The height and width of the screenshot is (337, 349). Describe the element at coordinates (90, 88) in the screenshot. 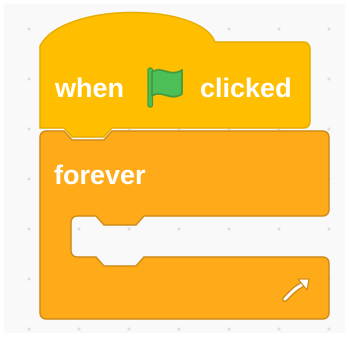

I see `when-label: when` at that location.